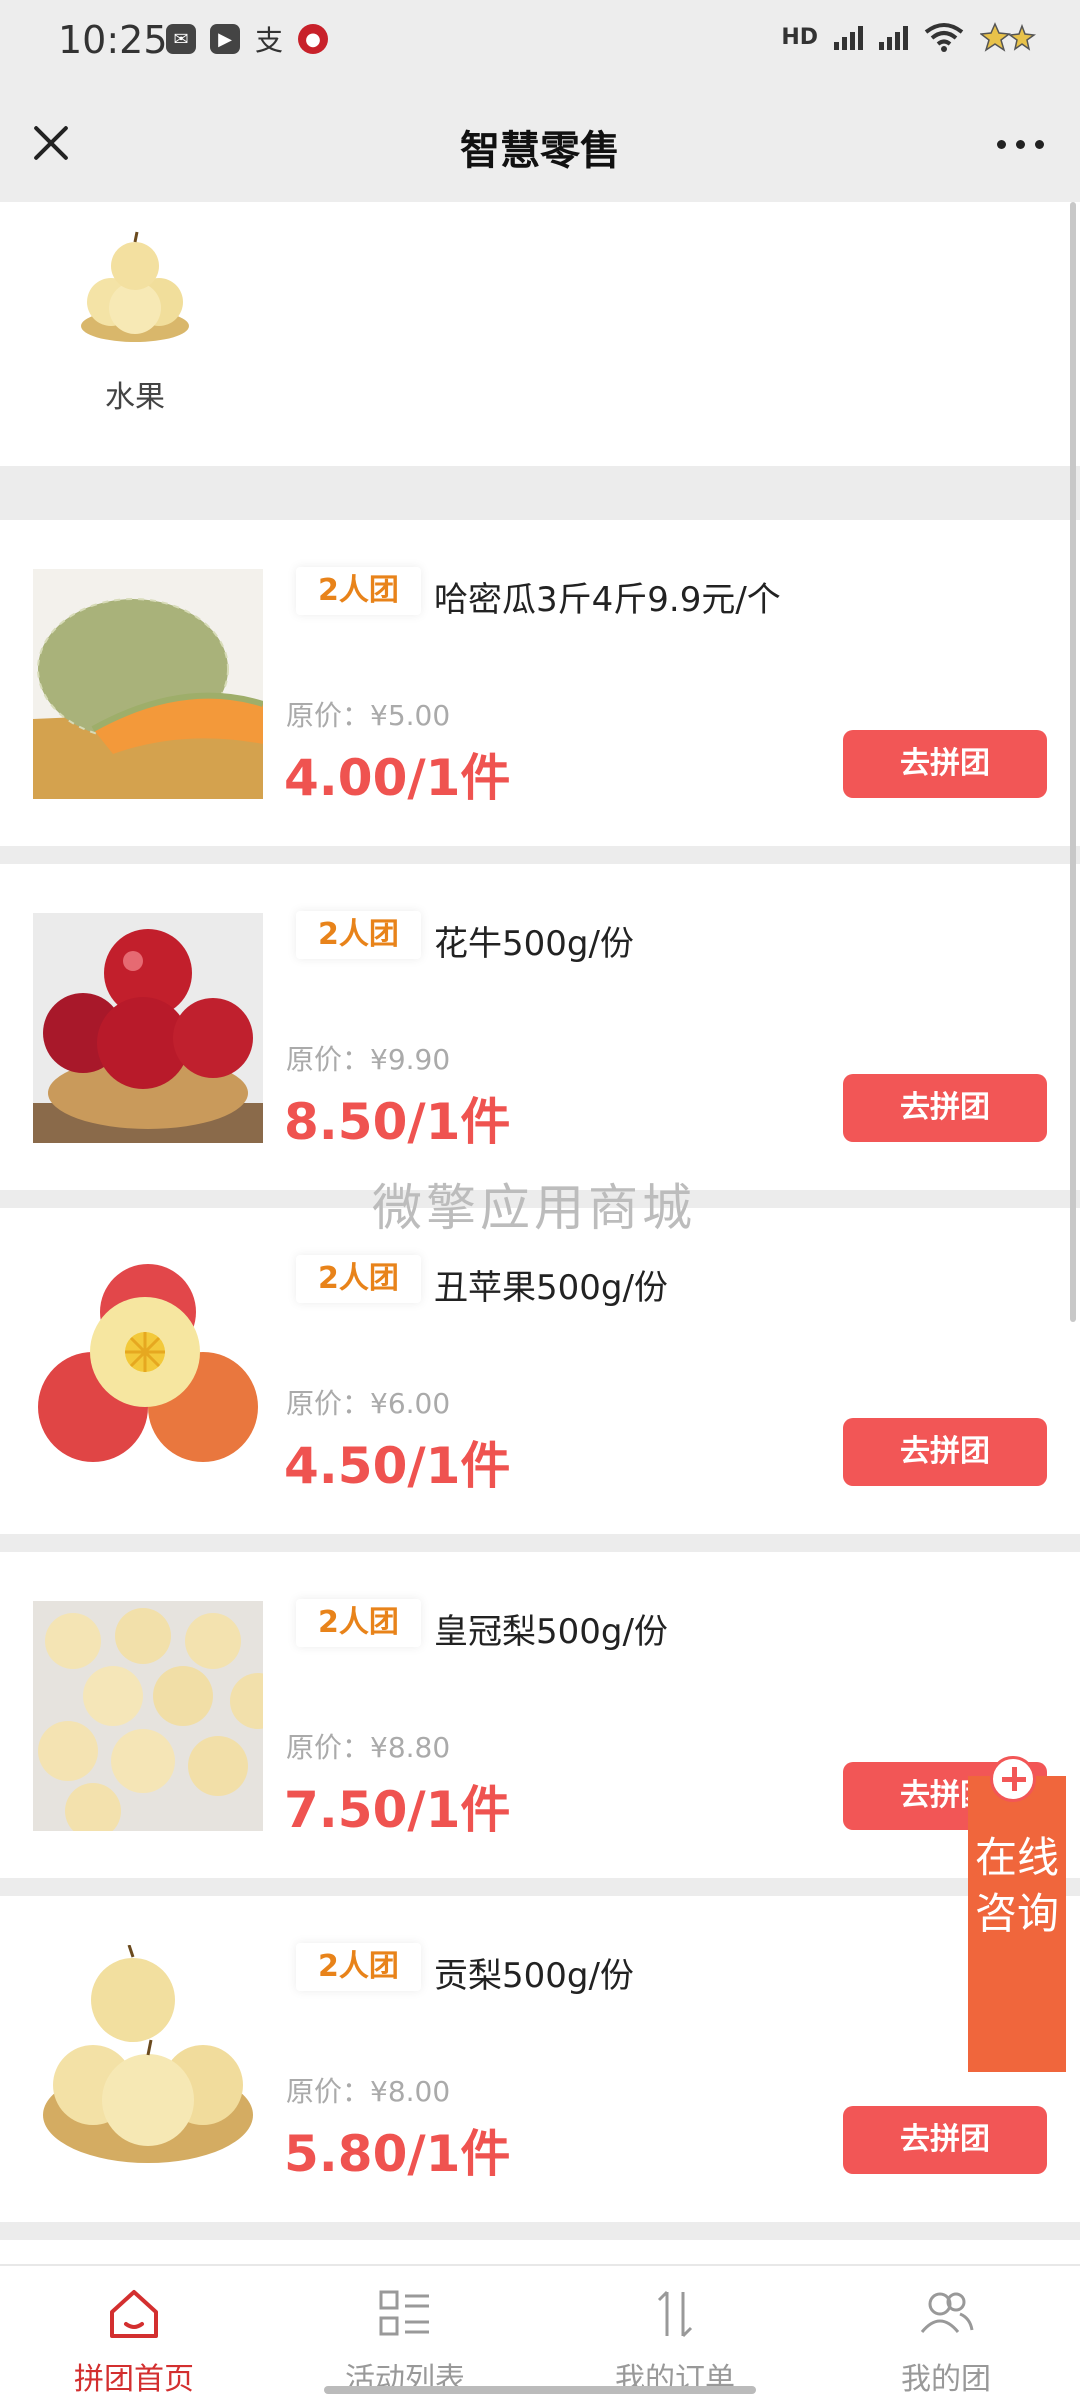 The width and height of the screenshot is (1080, 2402). What do you see at coordinates (148, 684) in the screenshot?
I see `product-image-melon` at bounding box center [148, 684].